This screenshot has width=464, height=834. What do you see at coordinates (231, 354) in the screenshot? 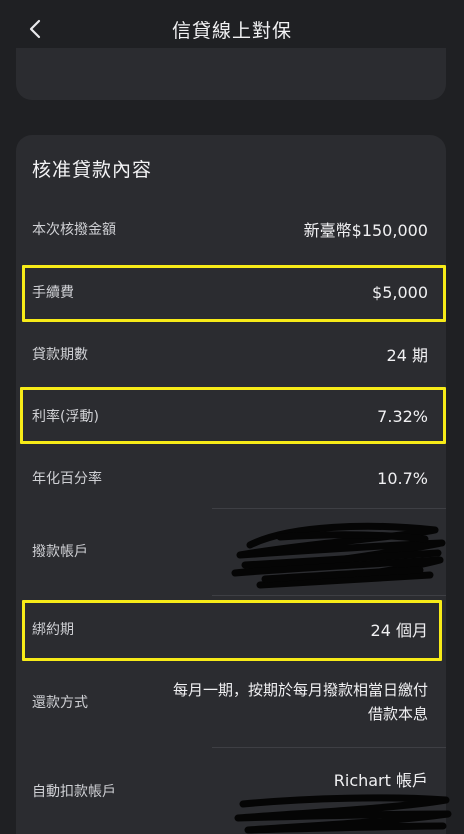
I see `row-periods: 貸款期數 24 期` at bounding box center [231, 354].